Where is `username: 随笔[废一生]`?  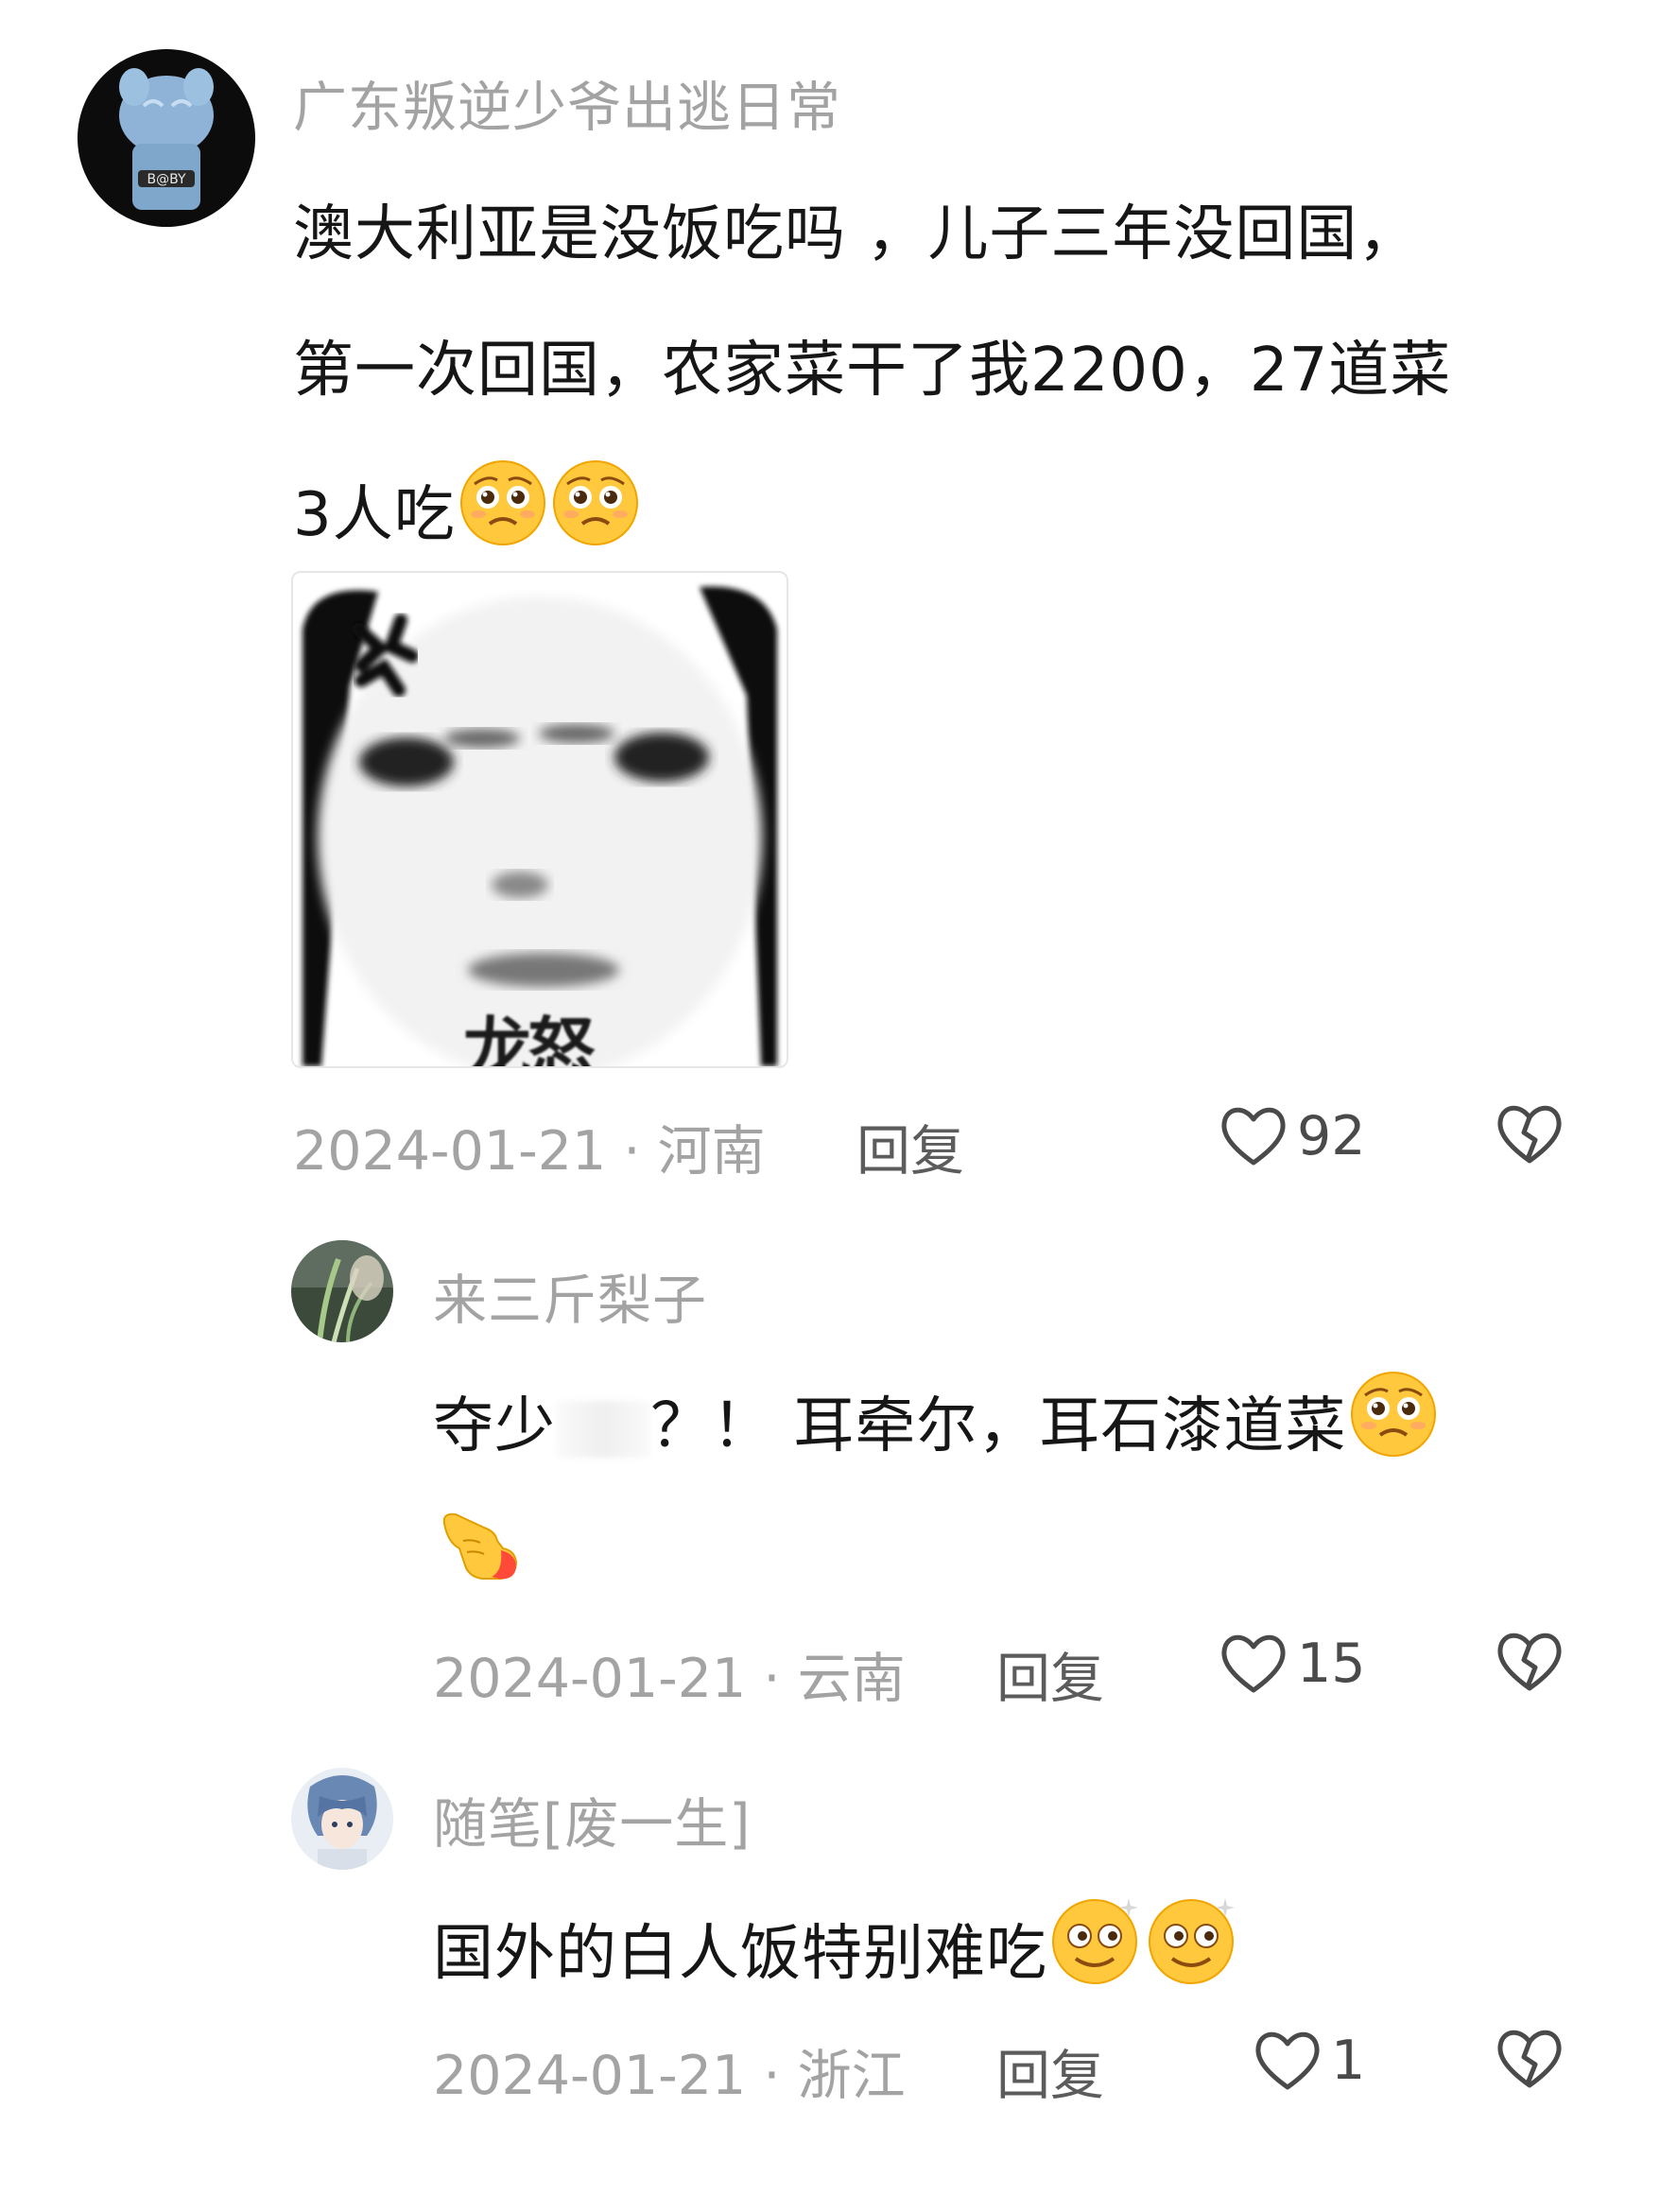 username: 随笔[废一生] is located at coordinates (592, 1819).